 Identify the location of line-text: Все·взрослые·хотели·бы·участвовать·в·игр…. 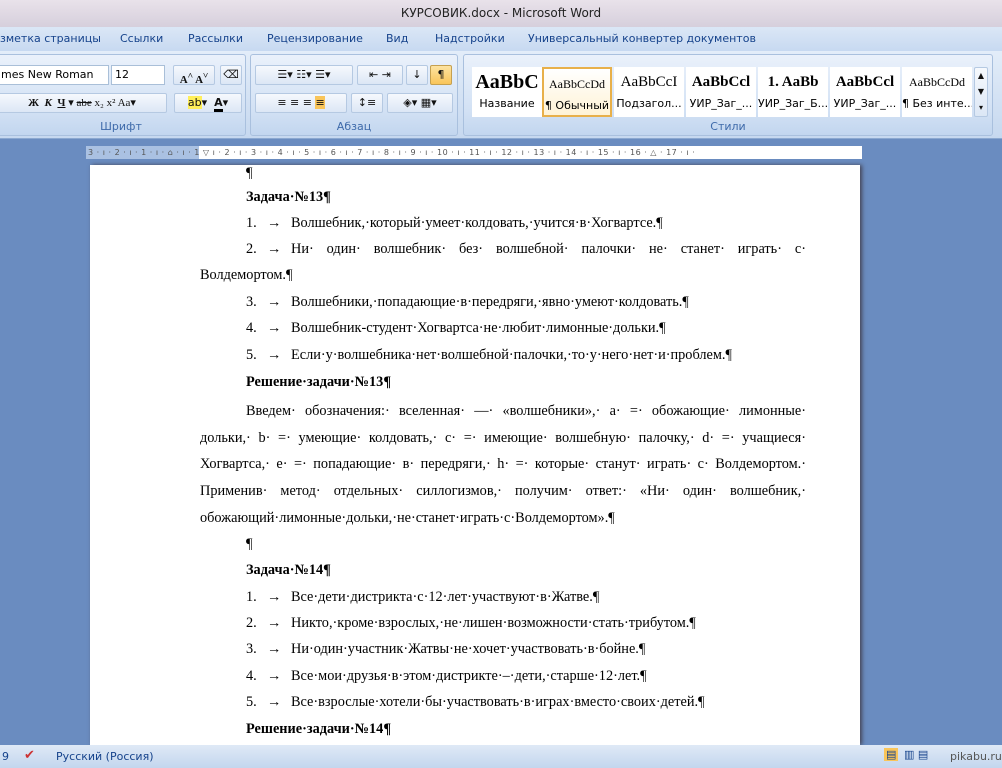
(498, 702).